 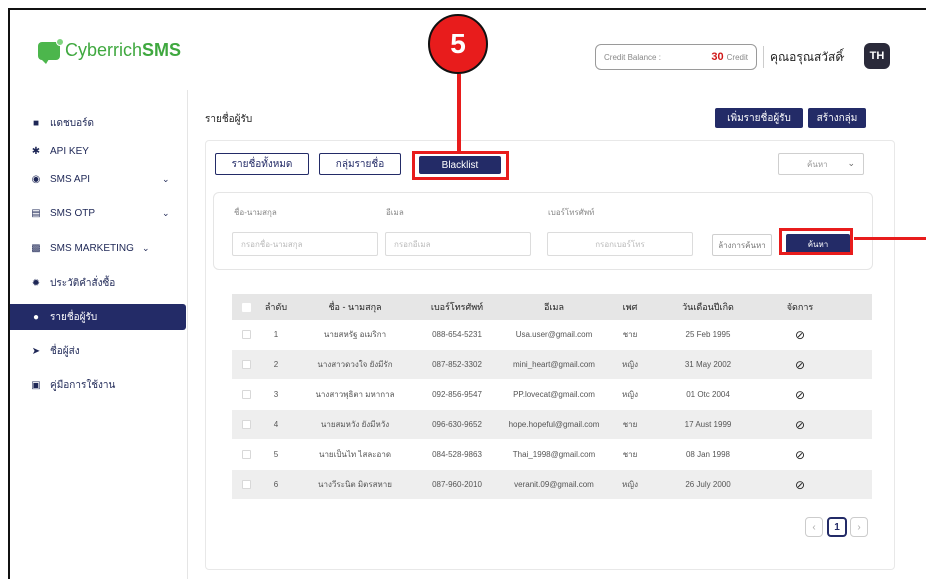 What do you see at coordinates (36, 179) in the screenshot?
I see `globe-icon: ◉` at bounding box center [36, 179].